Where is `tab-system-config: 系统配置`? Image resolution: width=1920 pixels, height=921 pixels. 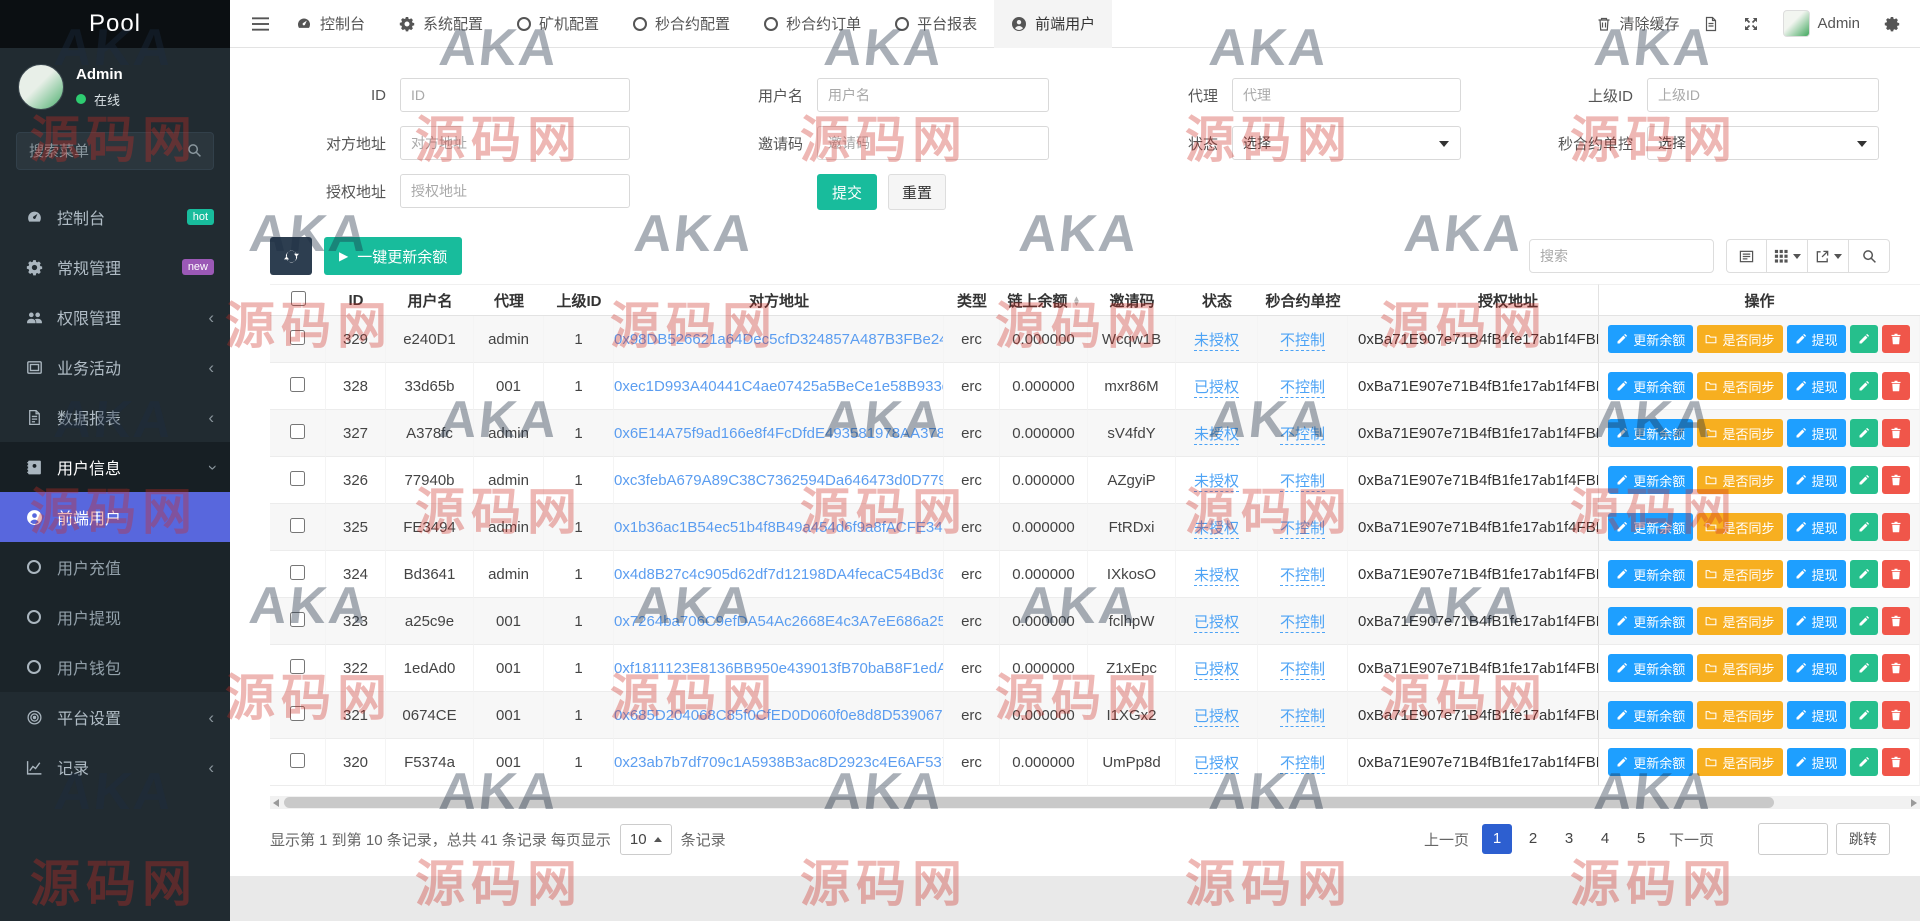
tab-system-config: 系统配置 is located at coordinates (441, 24).